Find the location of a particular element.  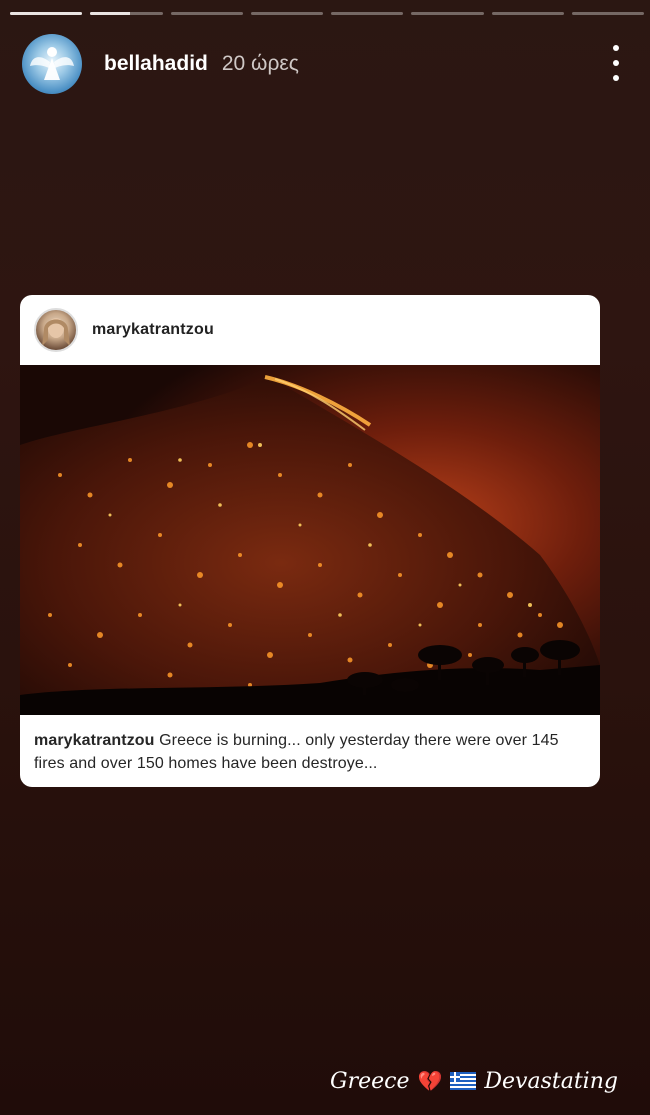

greek-flag-icon is located at coordinates (463, 1081).